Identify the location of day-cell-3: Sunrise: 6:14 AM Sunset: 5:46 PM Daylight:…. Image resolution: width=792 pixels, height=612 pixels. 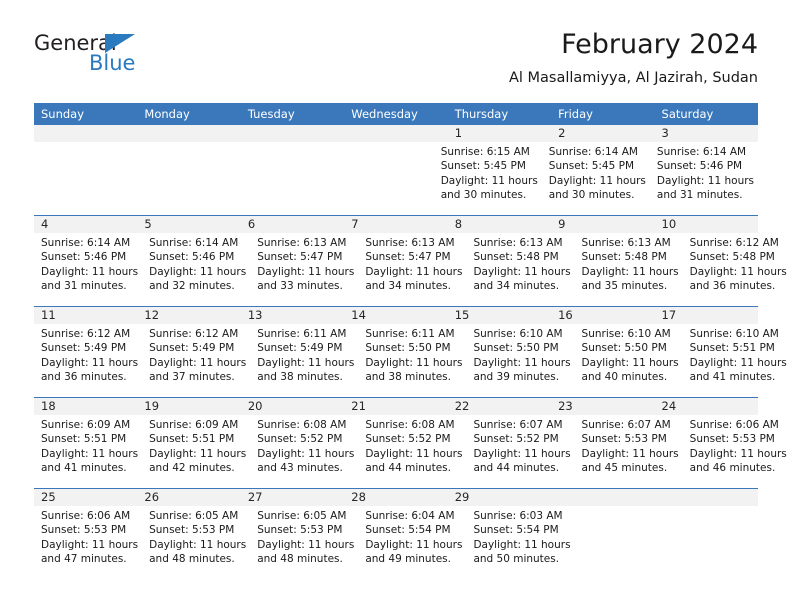
(704, 178).